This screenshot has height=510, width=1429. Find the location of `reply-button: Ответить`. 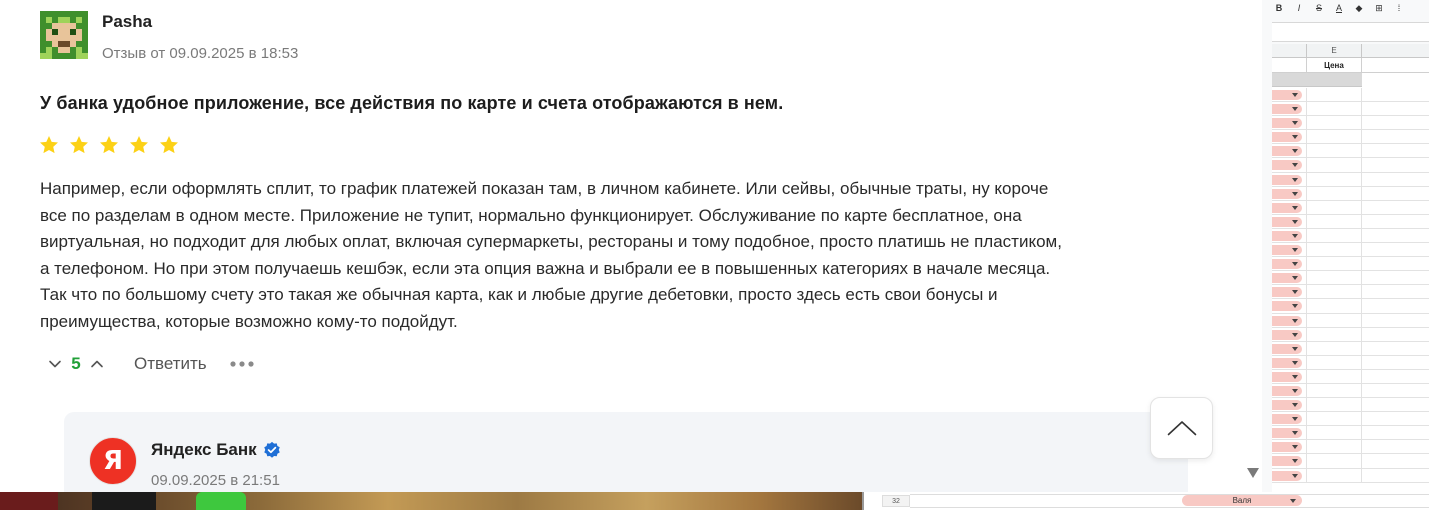

reply-button: Ответить is located at coordinates (170, 364).